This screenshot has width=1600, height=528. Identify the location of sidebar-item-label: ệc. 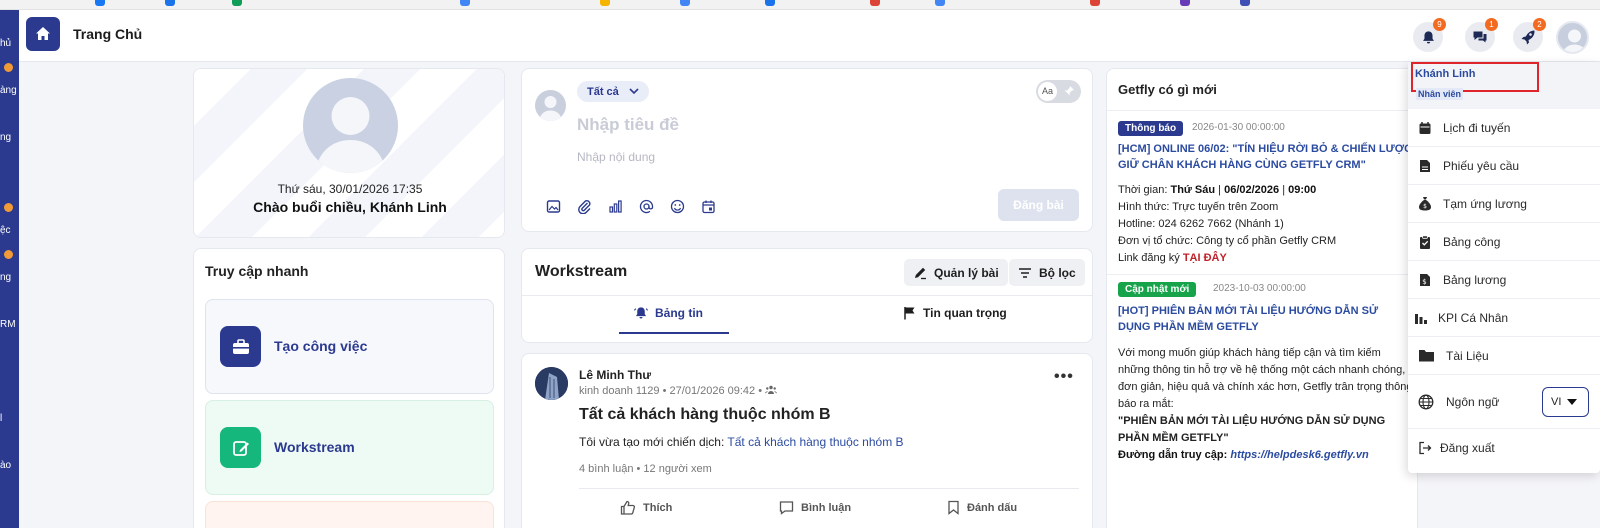
(5, 230).